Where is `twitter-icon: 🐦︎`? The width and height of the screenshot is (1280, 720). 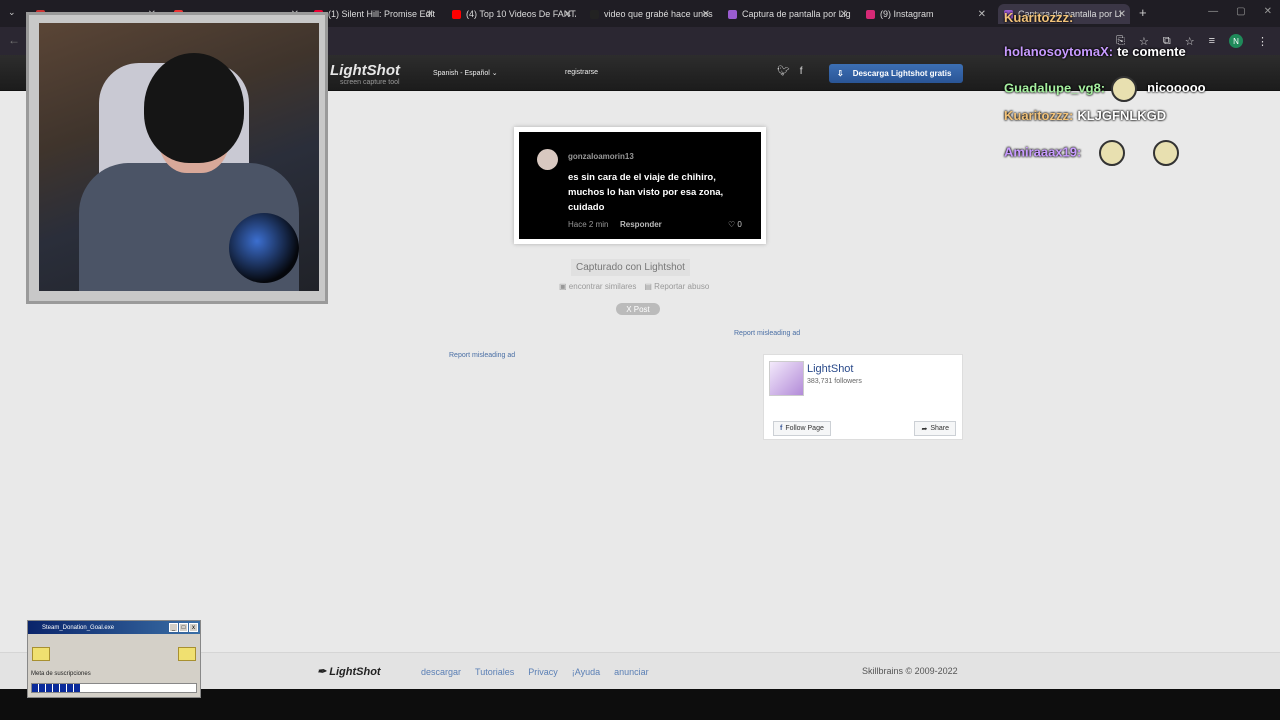 twitter-icon: 🐦︎ is located at coordinates (783, 71).